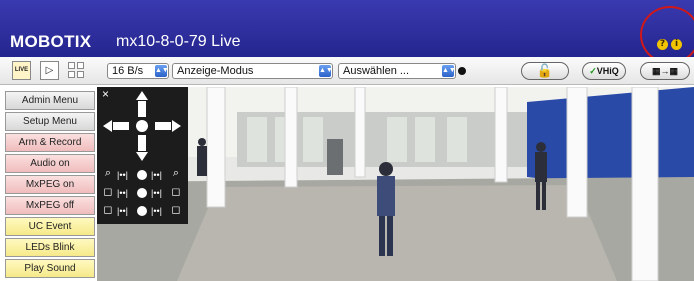  I want to click on sidebar-item-leds-blink: LEDs Blink, so click(50, 247).